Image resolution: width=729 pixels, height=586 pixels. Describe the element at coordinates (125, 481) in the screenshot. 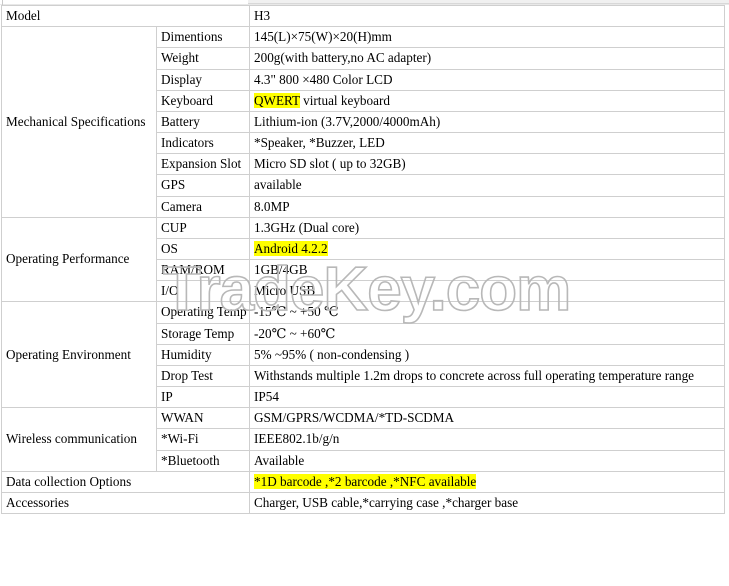

I see `row-label-data-collection-options: Data collection Options` at that location.